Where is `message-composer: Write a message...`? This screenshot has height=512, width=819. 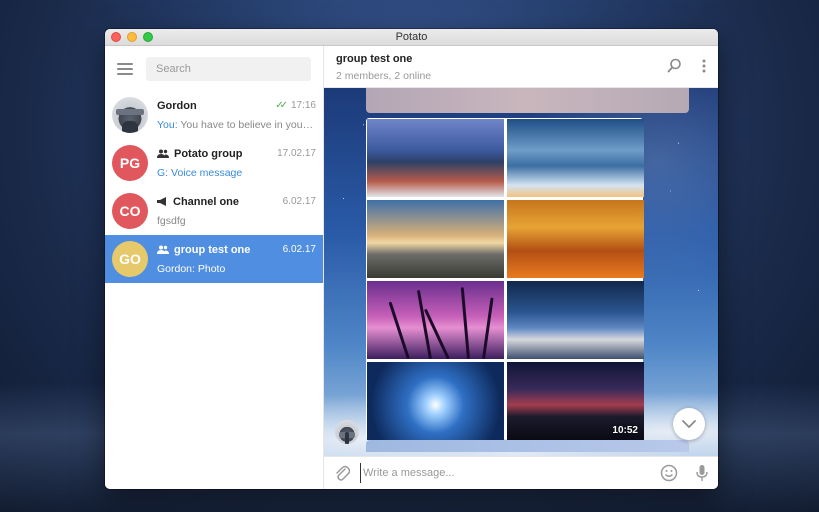 message-composer: Write a message... is located at coordinates (521, 472).